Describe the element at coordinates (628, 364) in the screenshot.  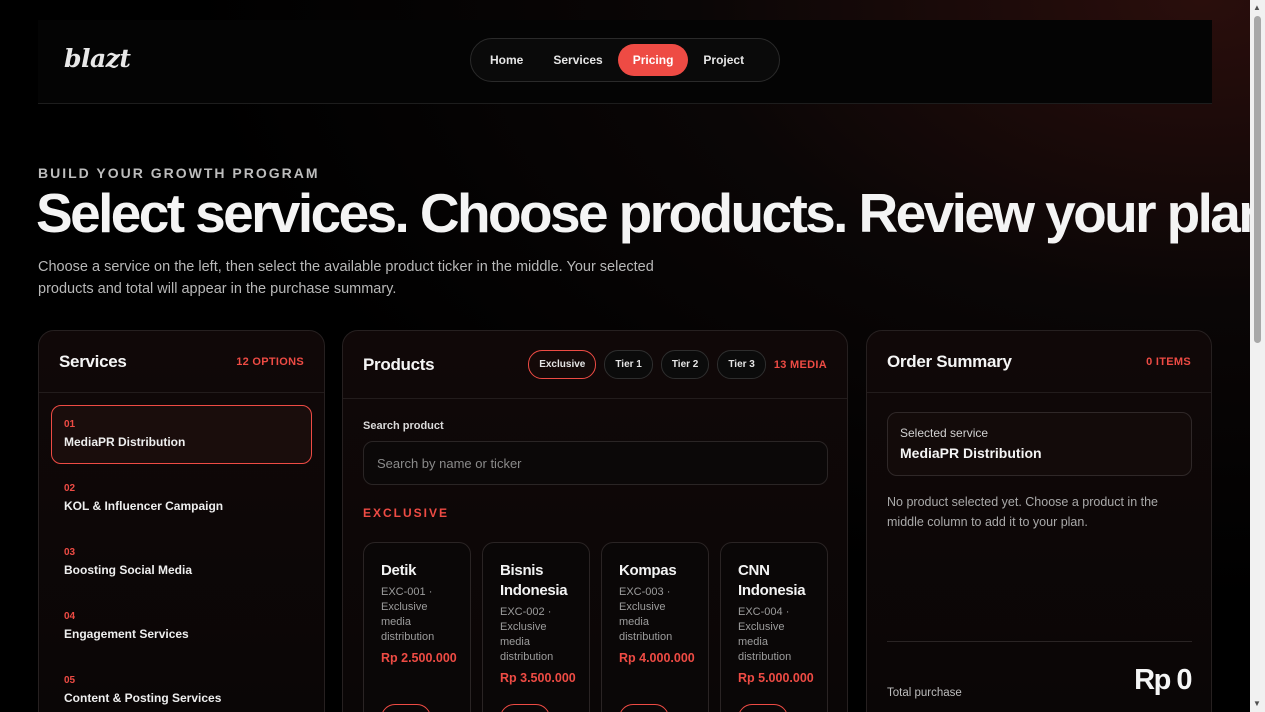
I see `tier-1-button: Tier 1` at that location.